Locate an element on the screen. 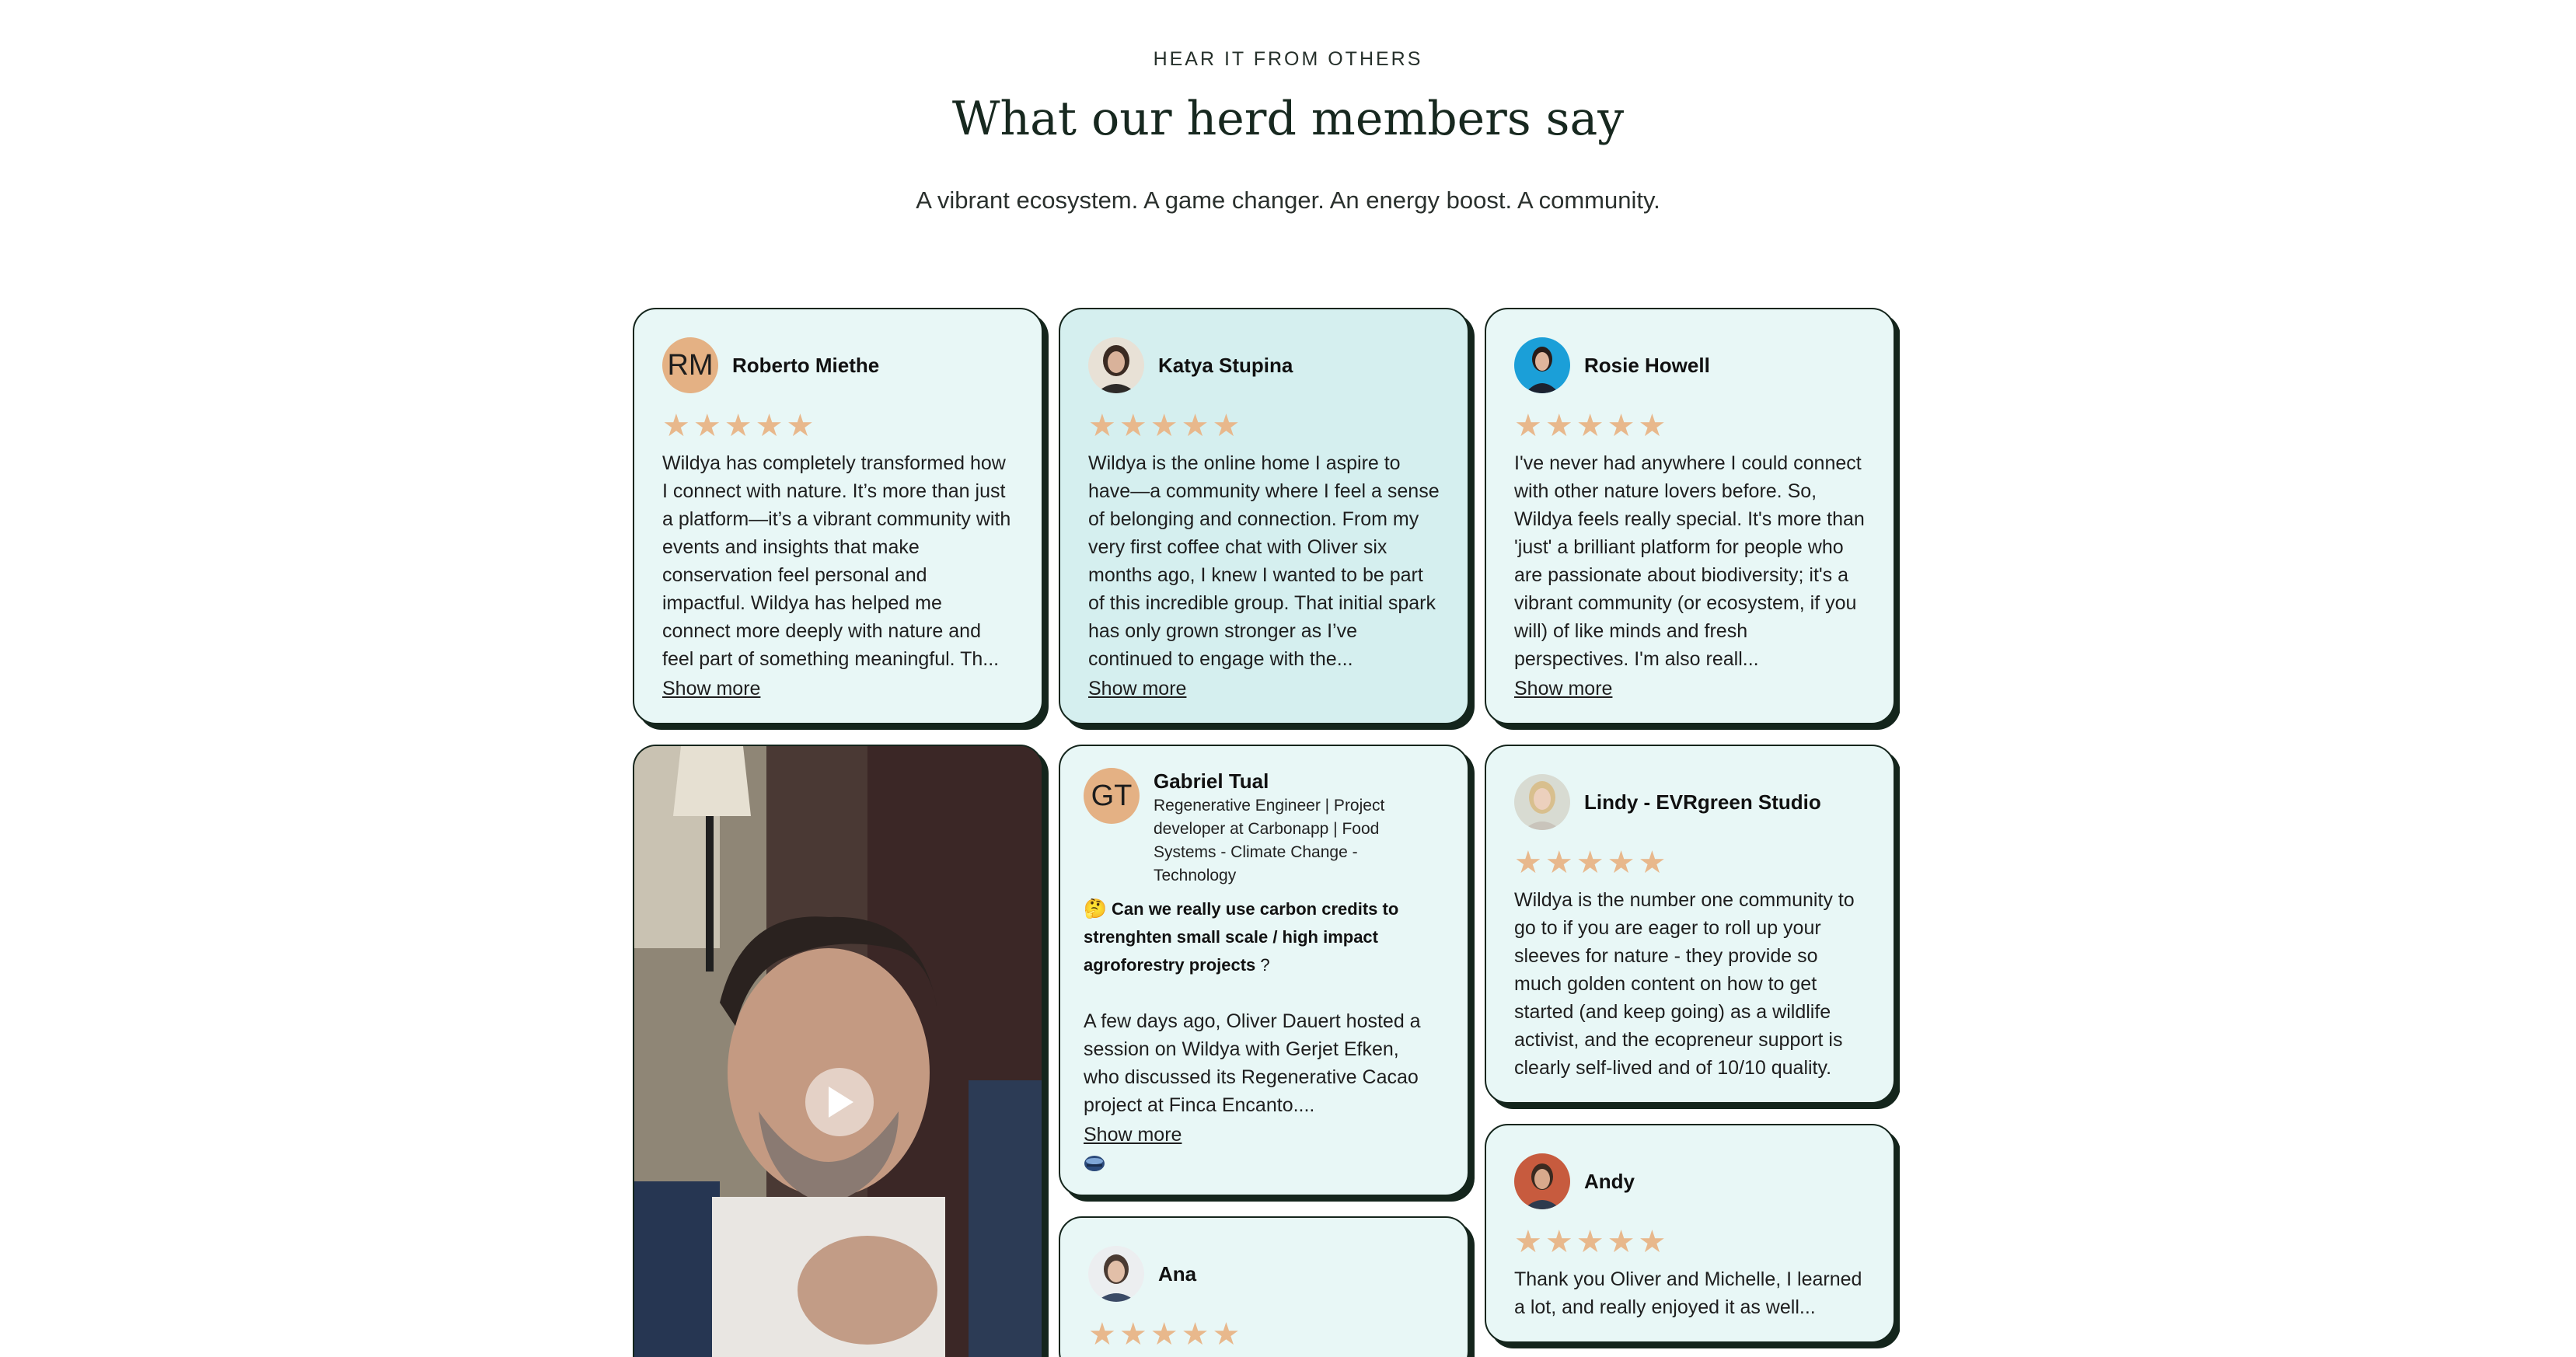 The width and height of the screenshot is (2576, 1357). review-header: RM Roberto Miethe is located at coordinates (838, 365).